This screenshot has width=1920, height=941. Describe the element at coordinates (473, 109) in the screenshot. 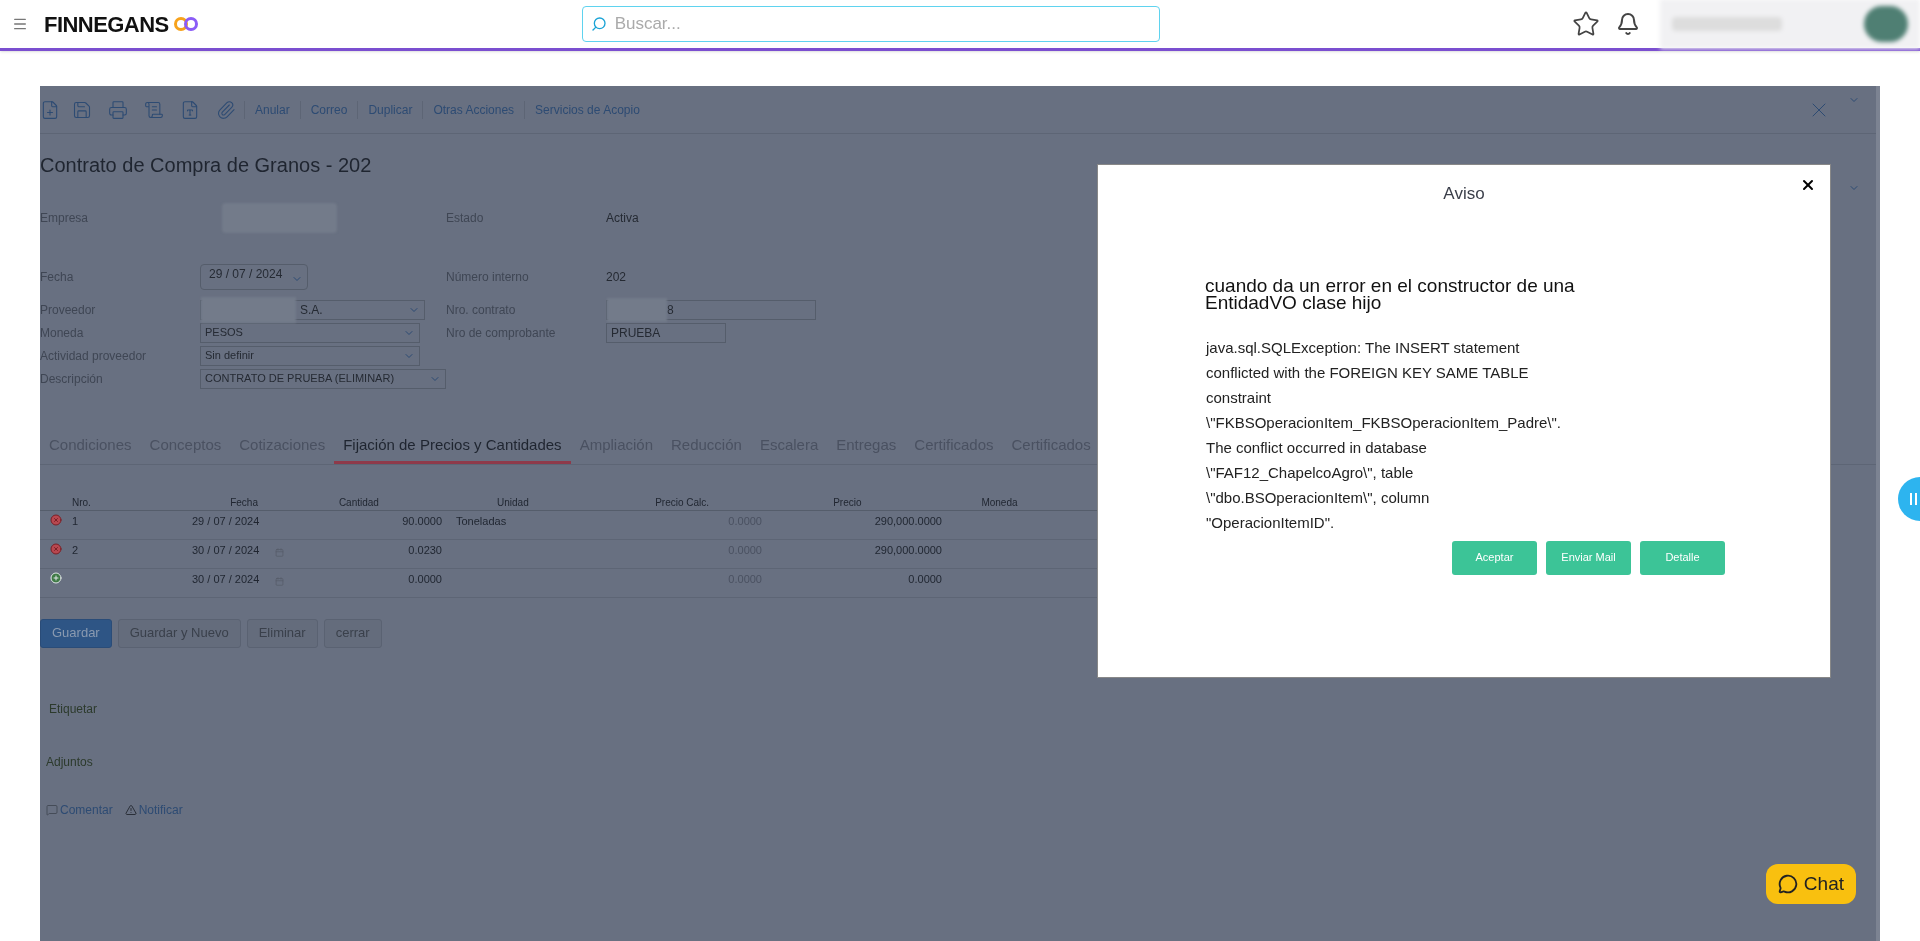

I see `toolbar-action: Otras Acciones` at that location.